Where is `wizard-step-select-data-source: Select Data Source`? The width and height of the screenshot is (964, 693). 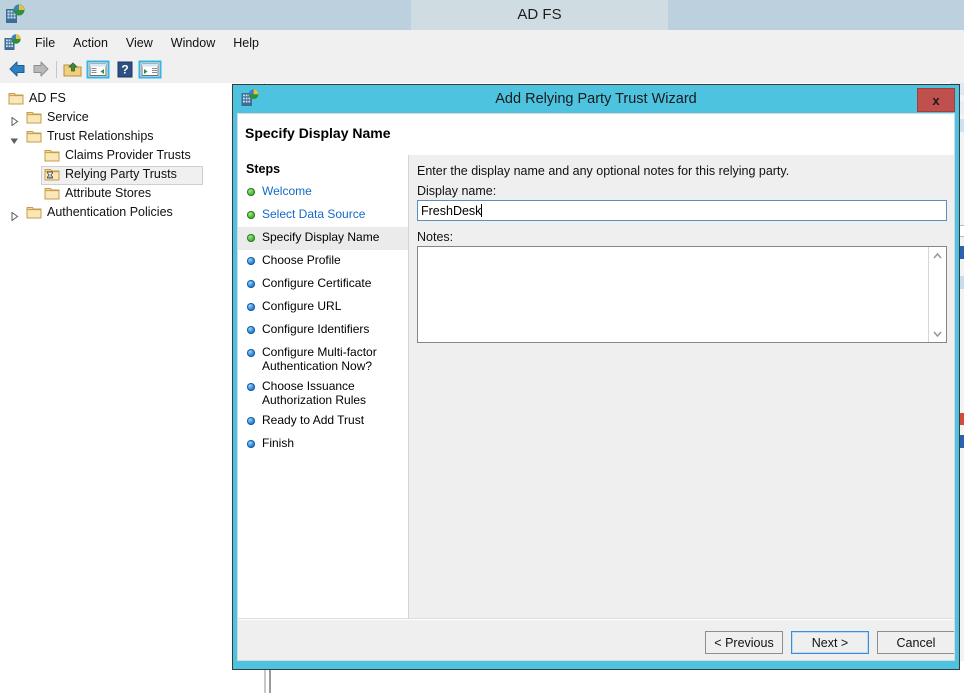
wizard-step-select-data-source: Select Data Source is located at coordinates (323, 215).